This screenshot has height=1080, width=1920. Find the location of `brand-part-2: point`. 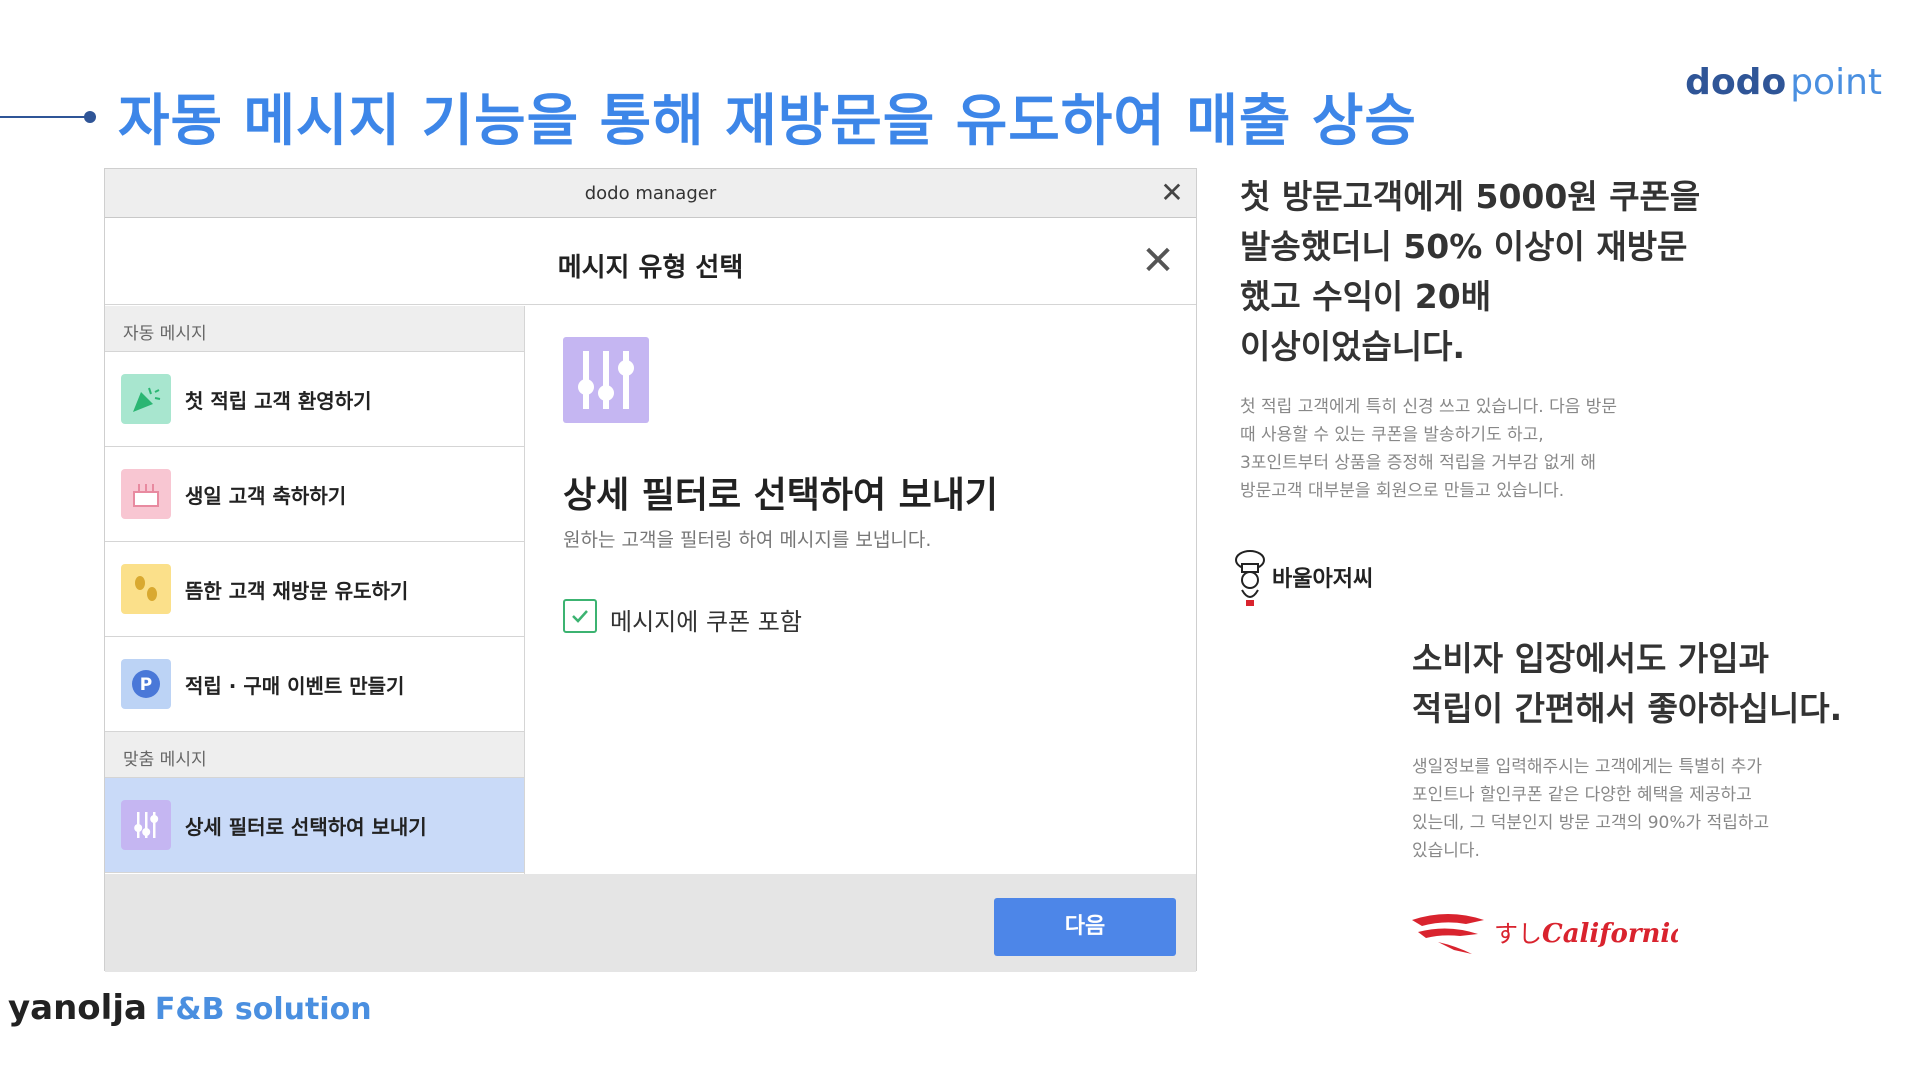

brand-part-2: point is located at coordinates (1836, 82).